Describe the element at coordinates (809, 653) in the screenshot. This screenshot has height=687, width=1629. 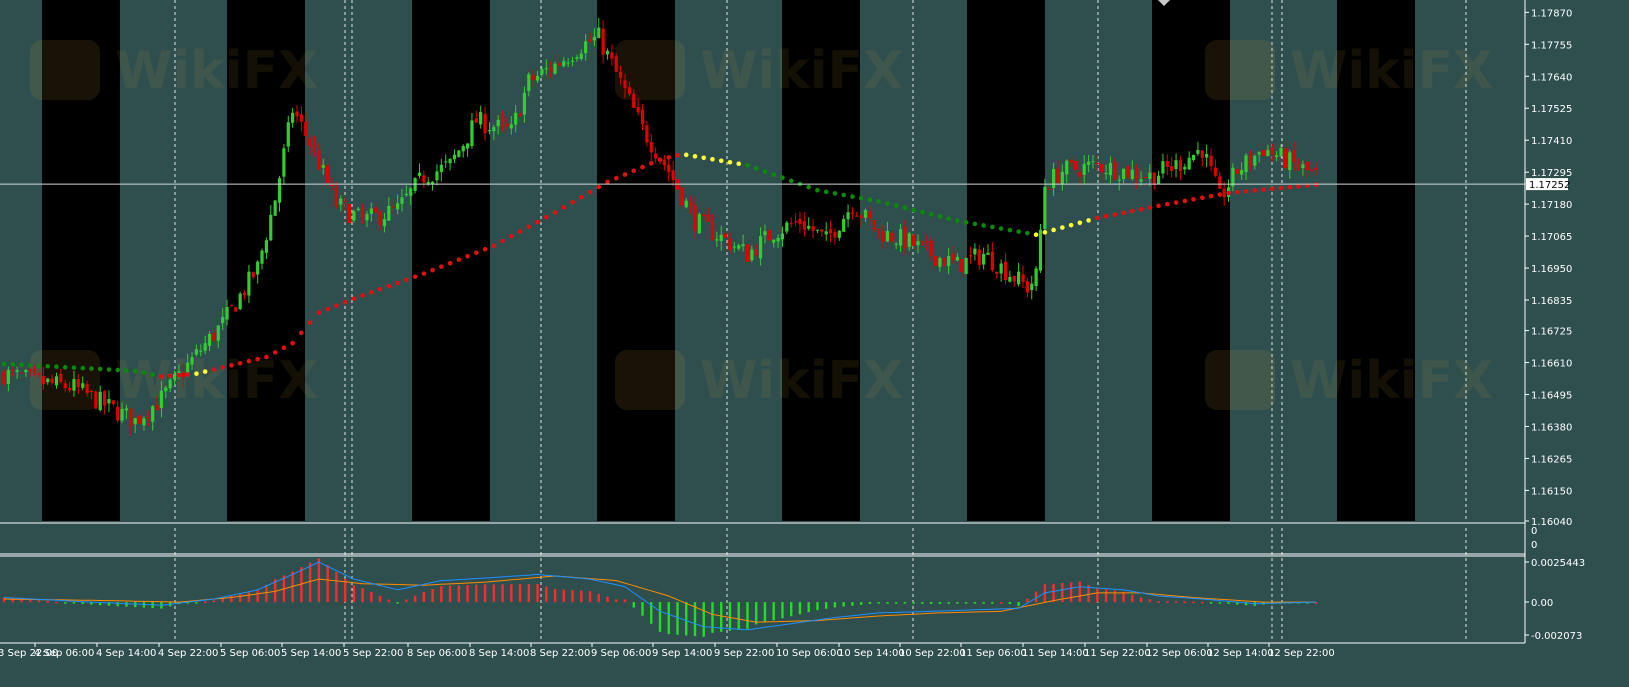
I see `time-label: 10 Sep 06:00` at that location.